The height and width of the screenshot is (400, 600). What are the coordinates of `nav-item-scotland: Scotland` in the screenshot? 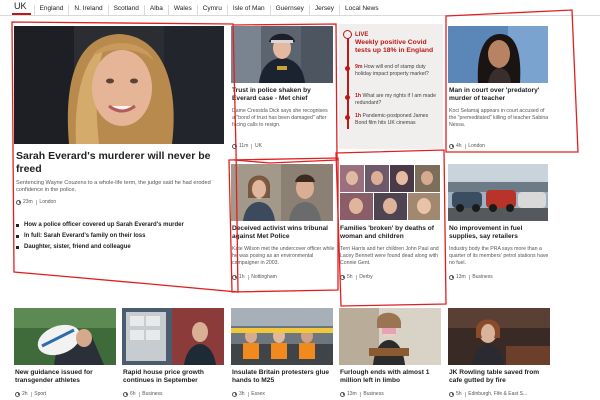 It's located at (125, 10).